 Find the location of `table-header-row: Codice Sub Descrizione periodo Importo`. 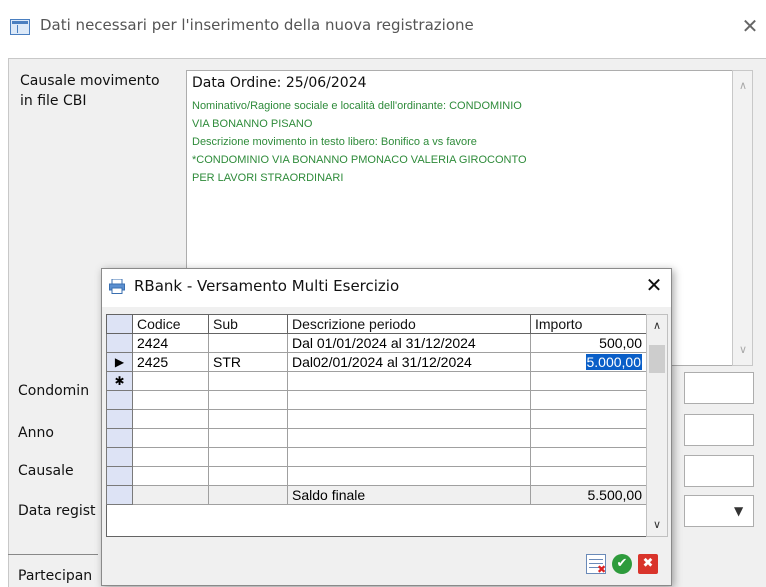

table-header-row: Codice Sub Descrizione periodo Importo is located at coordinates (376, 324).